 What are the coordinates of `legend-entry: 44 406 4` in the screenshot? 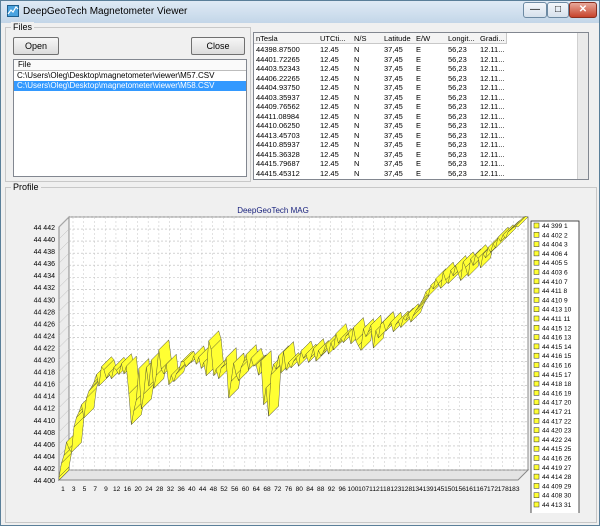 It's located at (555, 254).